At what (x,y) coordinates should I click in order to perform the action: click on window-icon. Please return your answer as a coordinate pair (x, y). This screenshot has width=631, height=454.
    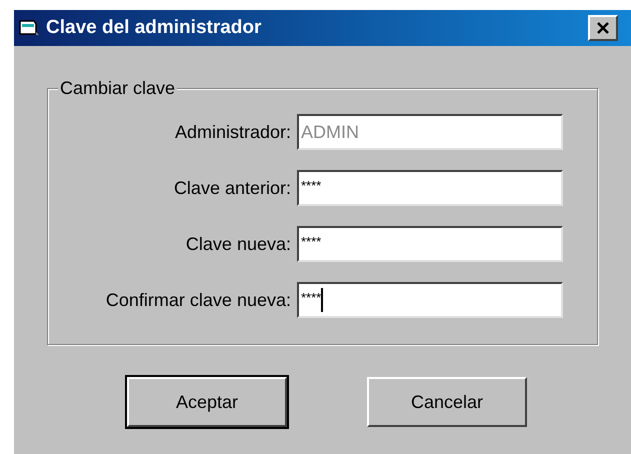
    Looking at the image, I should click on (29, 28).